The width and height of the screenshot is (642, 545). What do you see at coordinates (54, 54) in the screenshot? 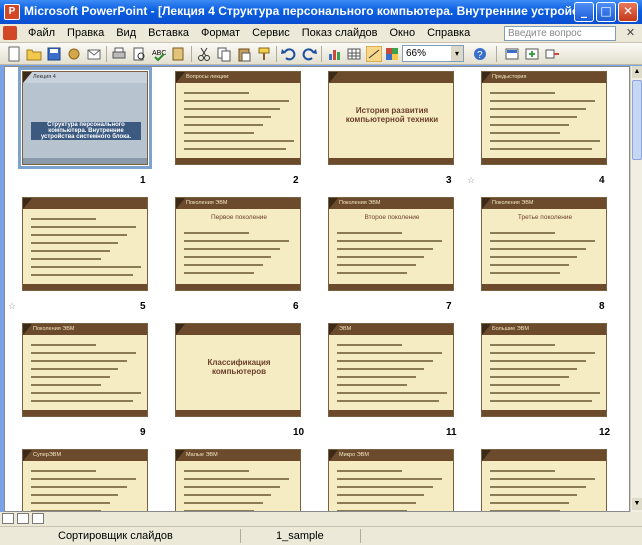
I see `save-icon` at bounding box center [54, 54].